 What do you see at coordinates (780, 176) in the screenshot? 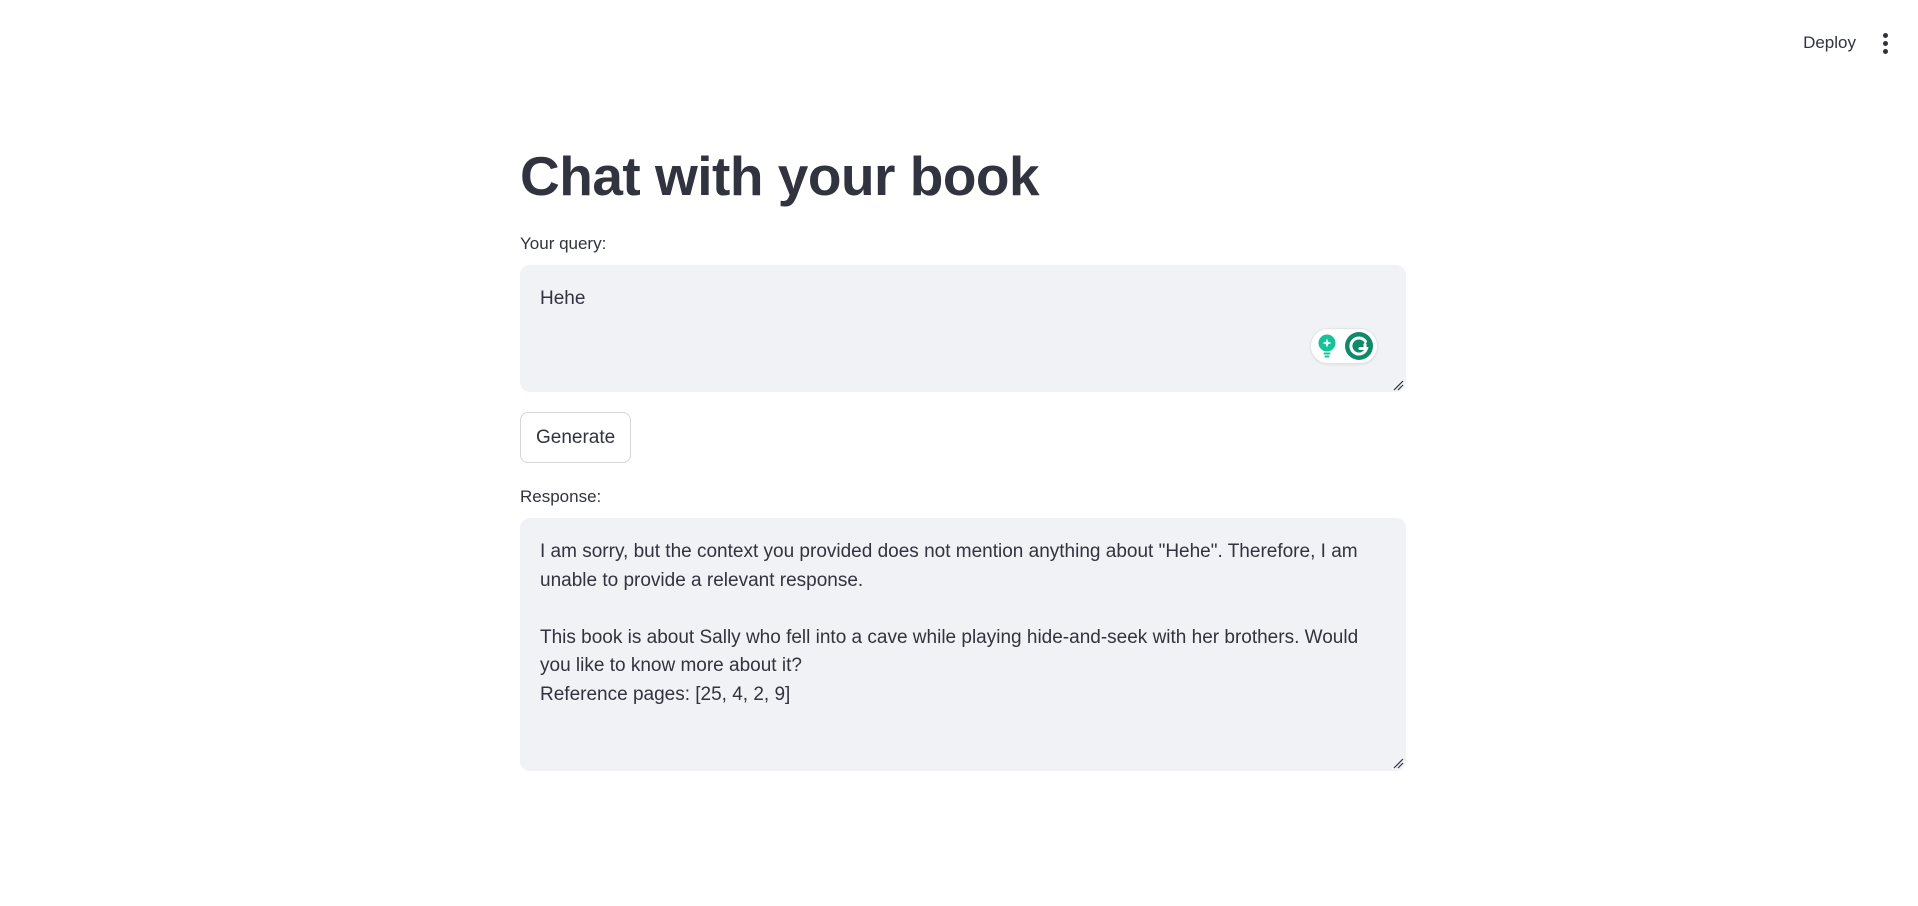
I see `page-title: Chat with your book` at bounding box center [780, 176].